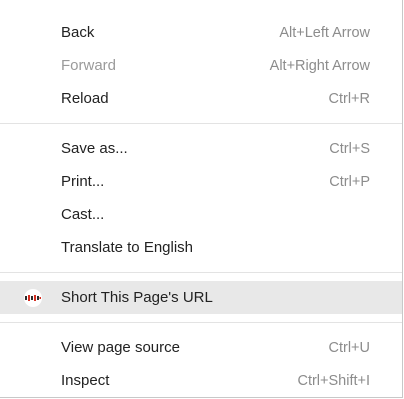 This screenshot has width=404, height=399. What do you see at coordinates (349, 148) in the screenshot?
I see `menu-item-shortcut: Ctrl+S` at bounding box center [349, 148].